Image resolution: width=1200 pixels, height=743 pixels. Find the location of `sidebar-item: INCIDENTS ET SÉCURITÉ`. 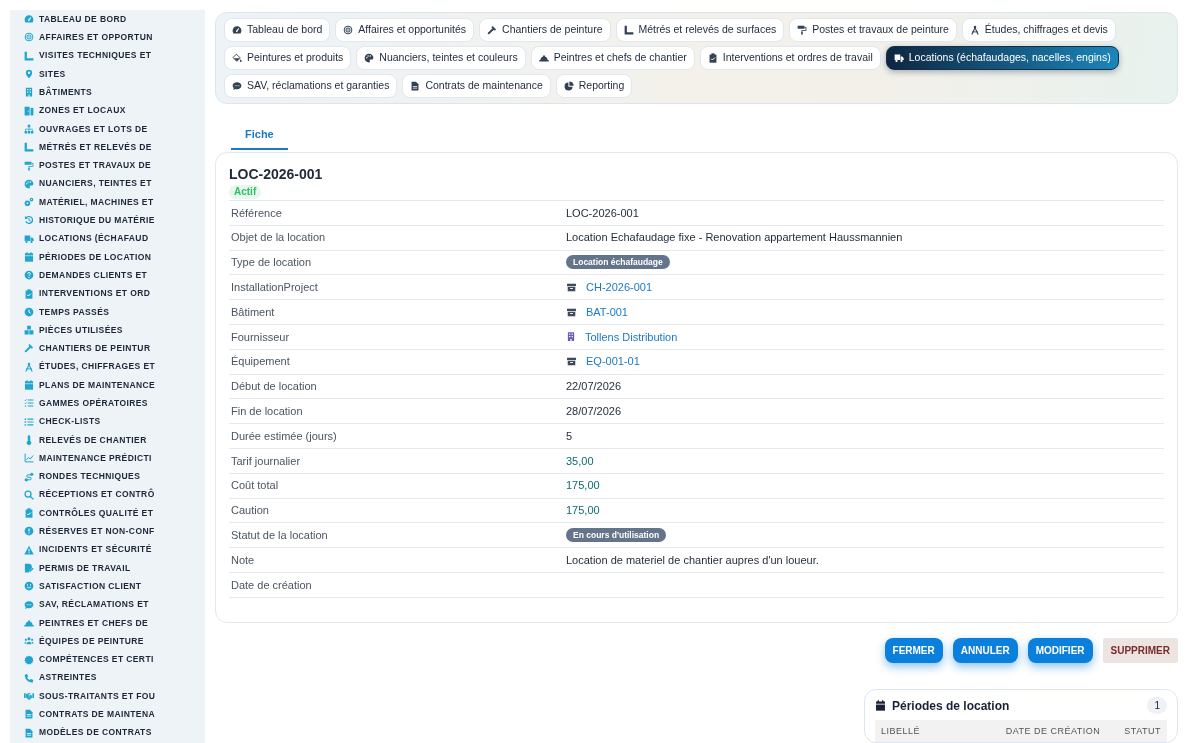

sidebar-item: INCIDENTS ET SÉCURITÉ is located at coordinates (83, 549).